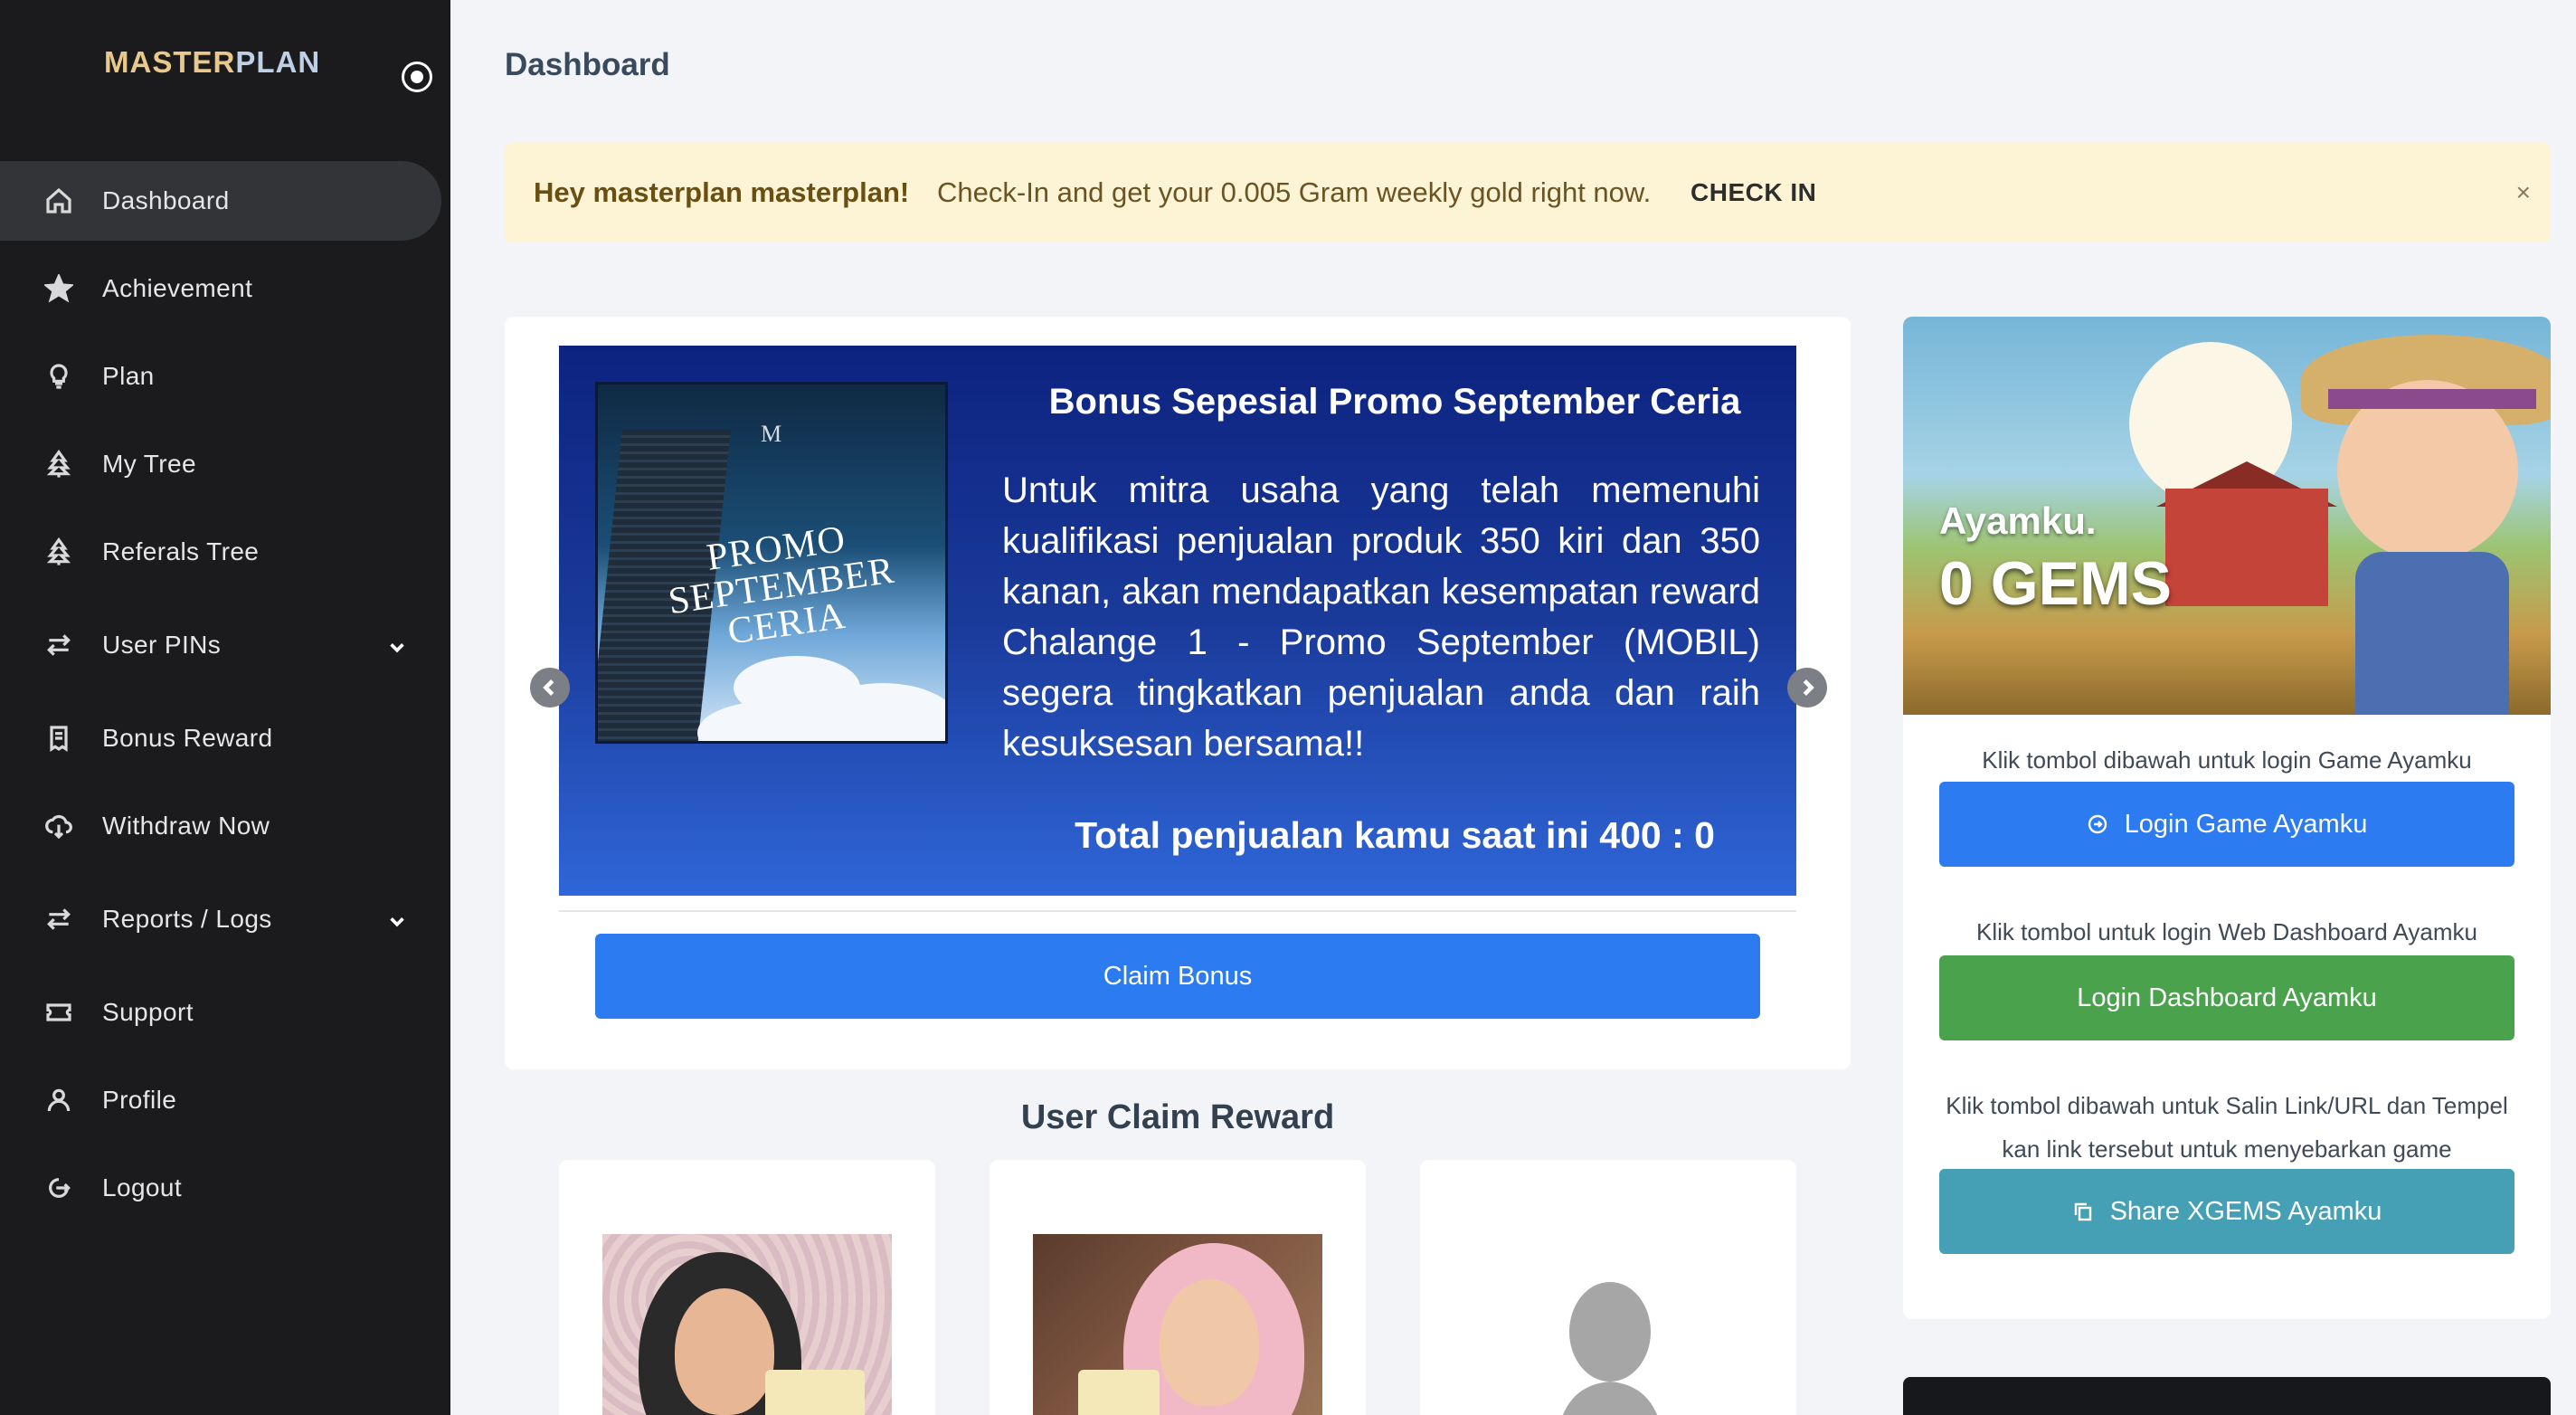  What do you see at coordinates (140, 1100) in the screenshot?
I see `sidebar-item-label: Profile` at bounding box center [140, 1100].